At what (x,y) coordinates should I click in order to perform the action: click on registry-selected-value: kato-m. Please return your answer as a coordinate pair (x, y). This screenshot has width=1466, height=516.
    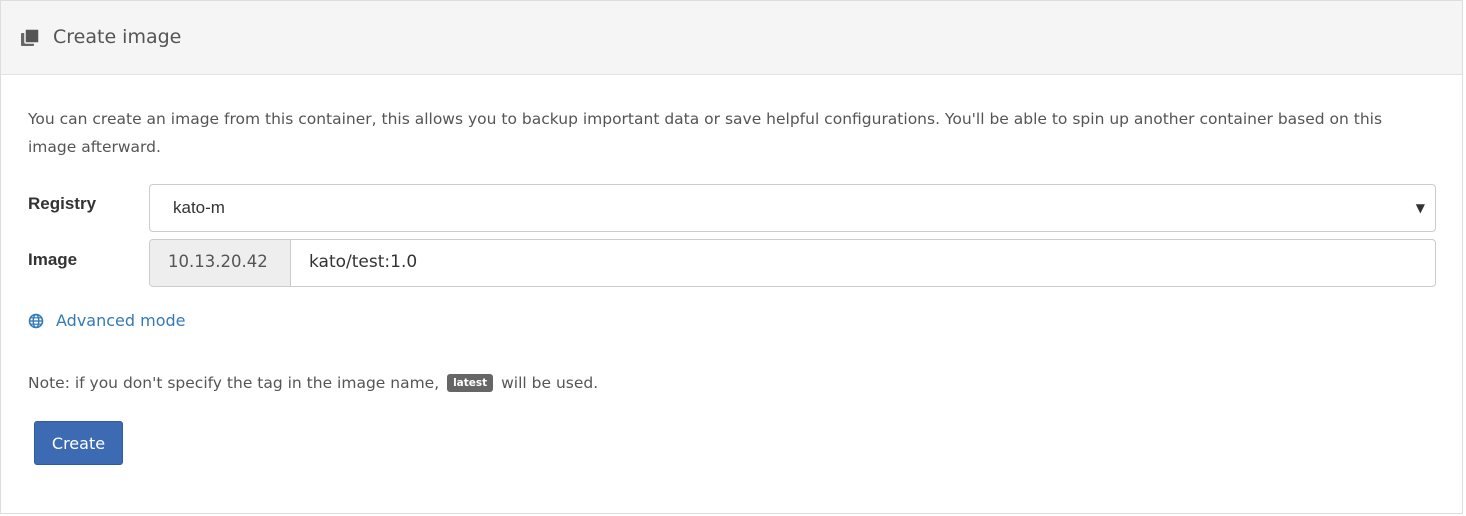
    Looking at the image, I should click on (199, 207).